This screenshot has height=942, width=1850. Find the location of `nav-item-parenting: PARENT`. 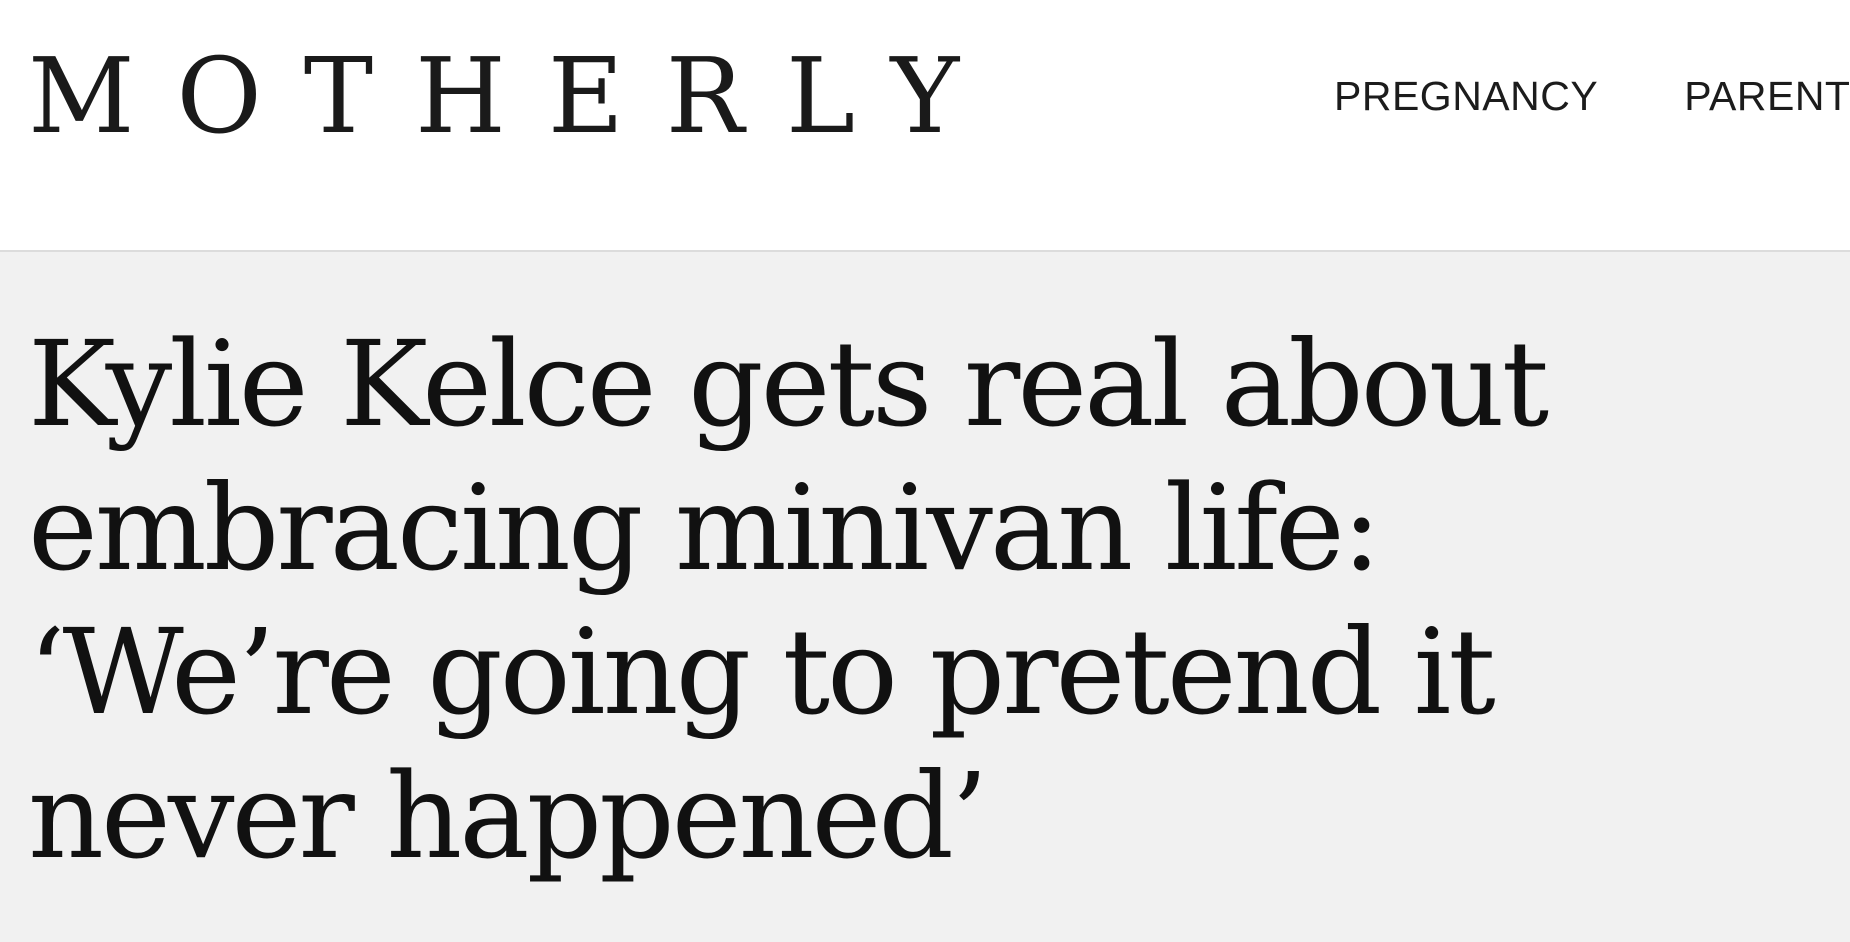

nav-item-parenting: PARENT is located at coordinates (1767, 96).